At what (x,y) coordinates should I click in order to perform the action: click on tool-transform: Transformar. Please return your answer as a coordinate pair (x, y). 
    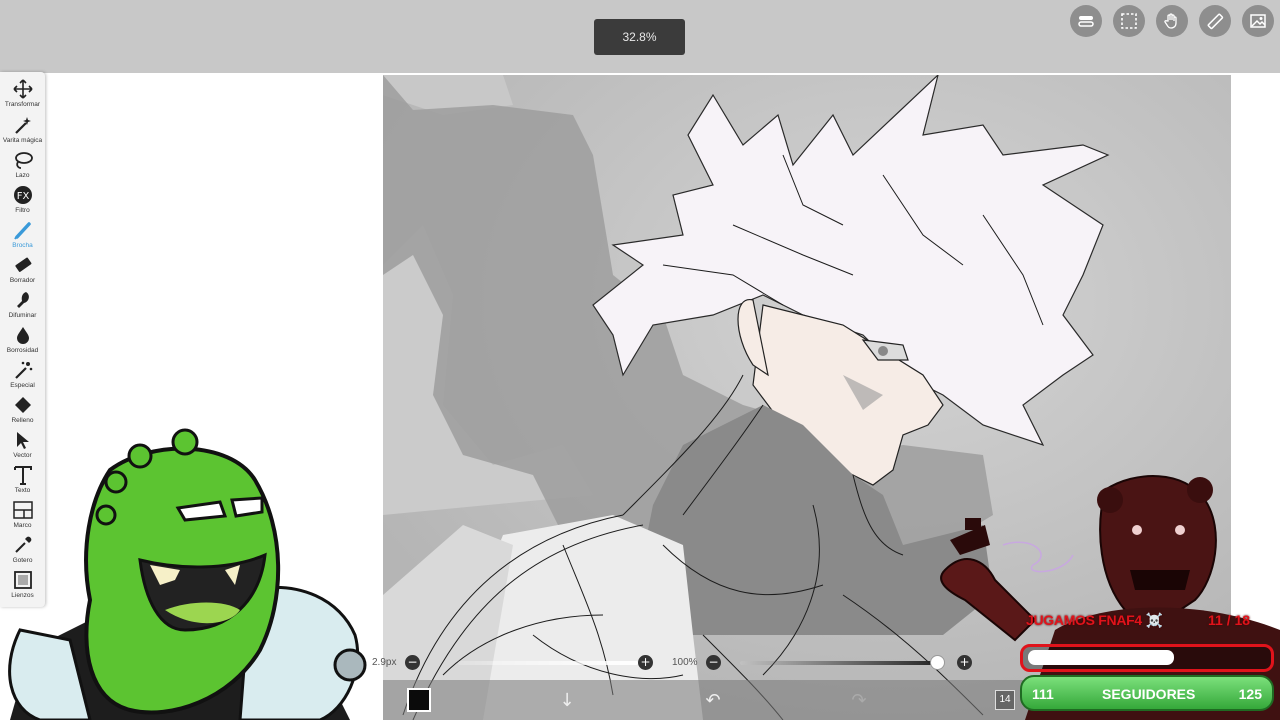
    Looking at the image, I should click on (22, 93).